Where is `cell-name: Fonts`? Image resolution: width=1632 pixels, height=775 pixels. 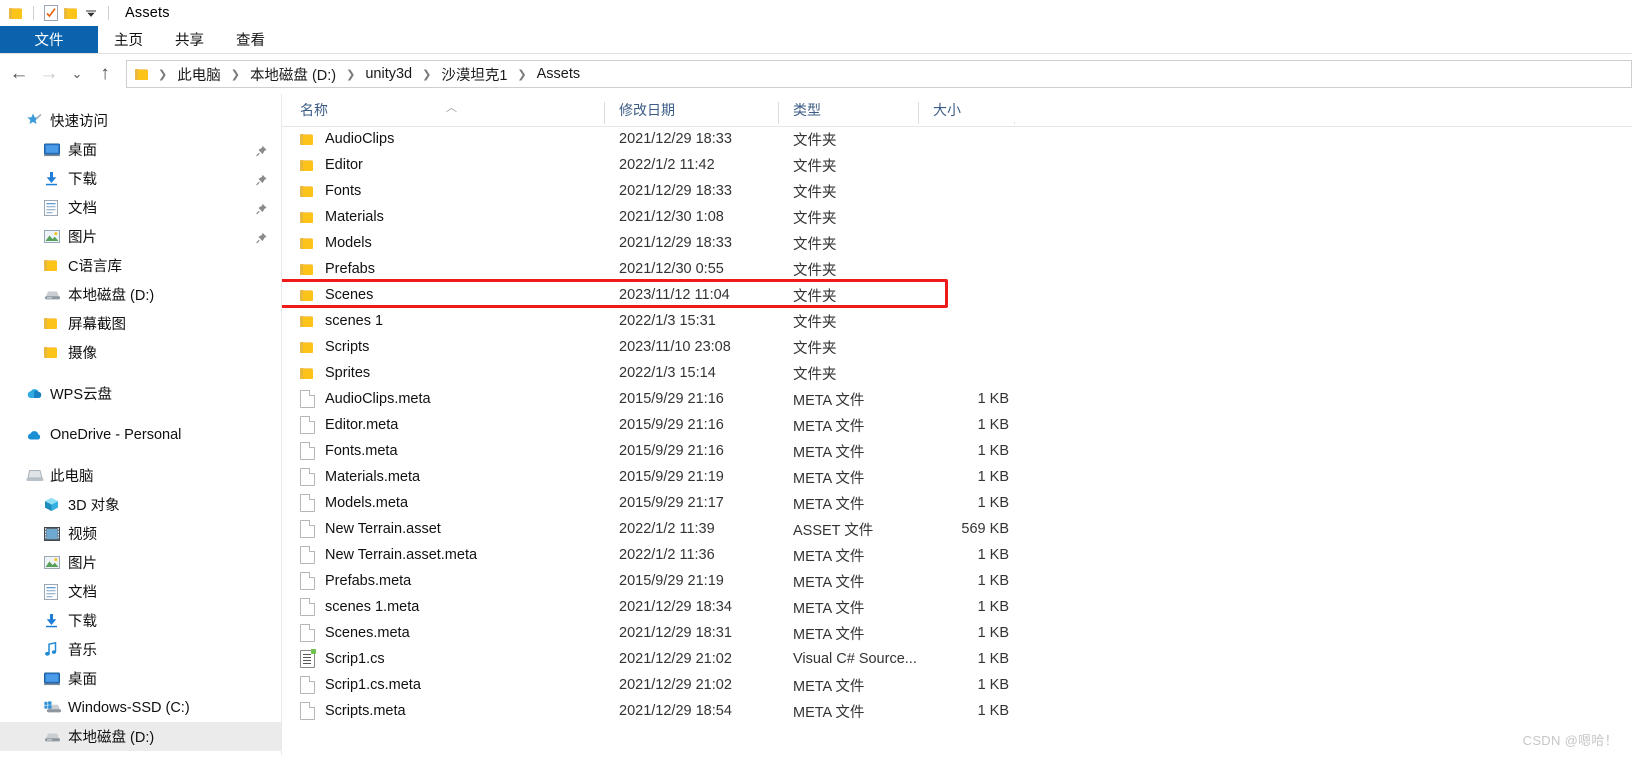 cell-name: Fonts is located at coordinates (443, 191).